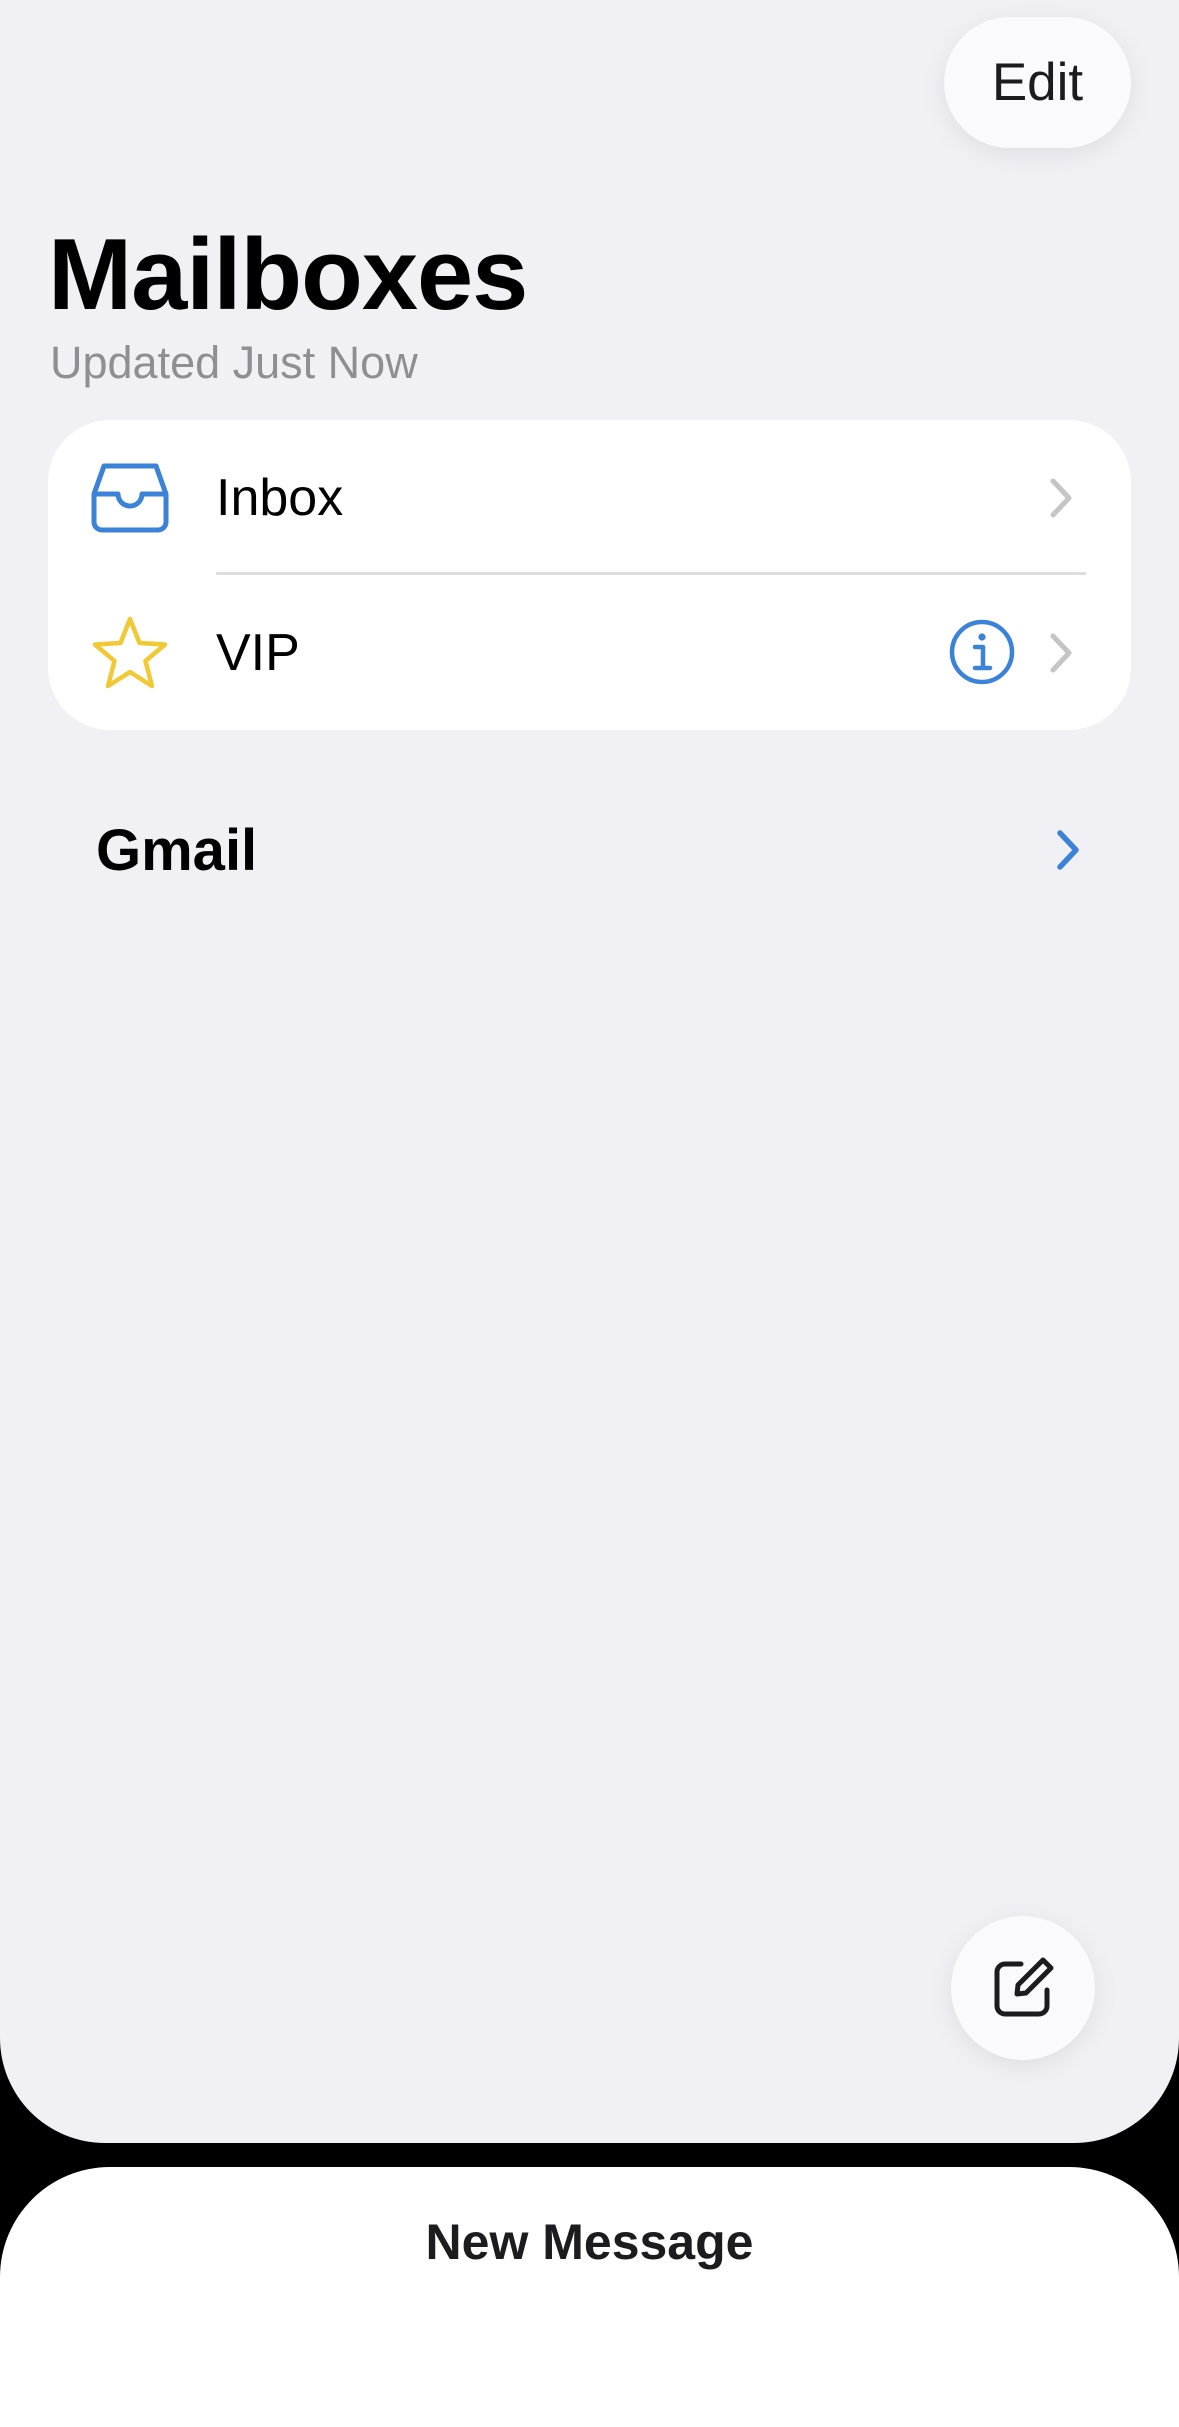  What do you see at coordinates (589, 2242) in the screenshot?
I see `sheet-title: New Message` at bounding box center [589, 2242].